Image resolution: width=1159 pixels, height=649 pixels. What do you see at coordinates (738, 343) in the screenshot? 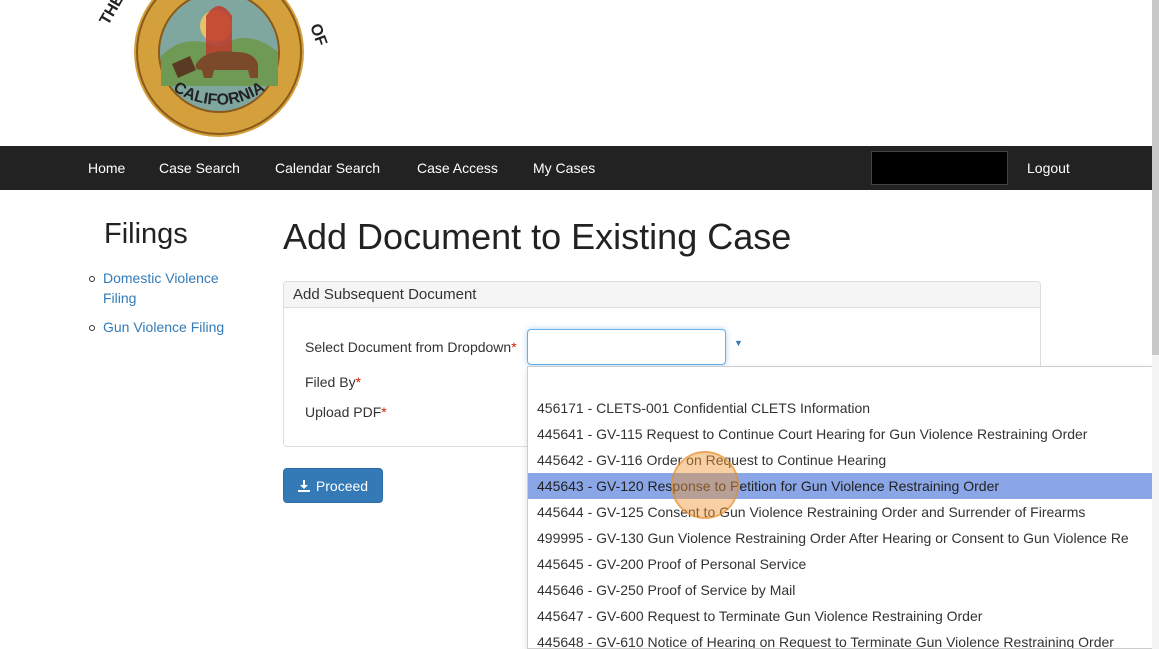
I see `chevron-down-icon: ▼` at bounding box center [738, 343].